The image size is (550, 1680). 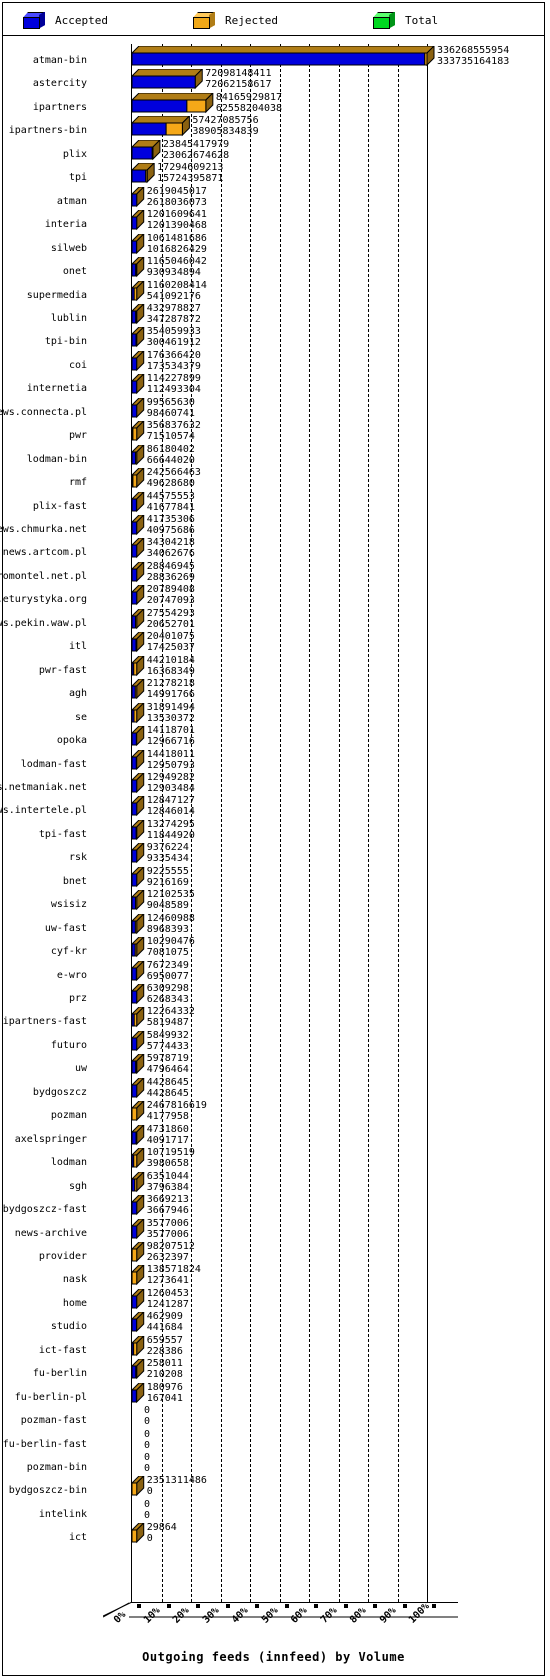 What do you see at coordinates (147, 1515) in the screenshot?
I see `bar-accepted-value: 0` at bounding box center [147, 1515].